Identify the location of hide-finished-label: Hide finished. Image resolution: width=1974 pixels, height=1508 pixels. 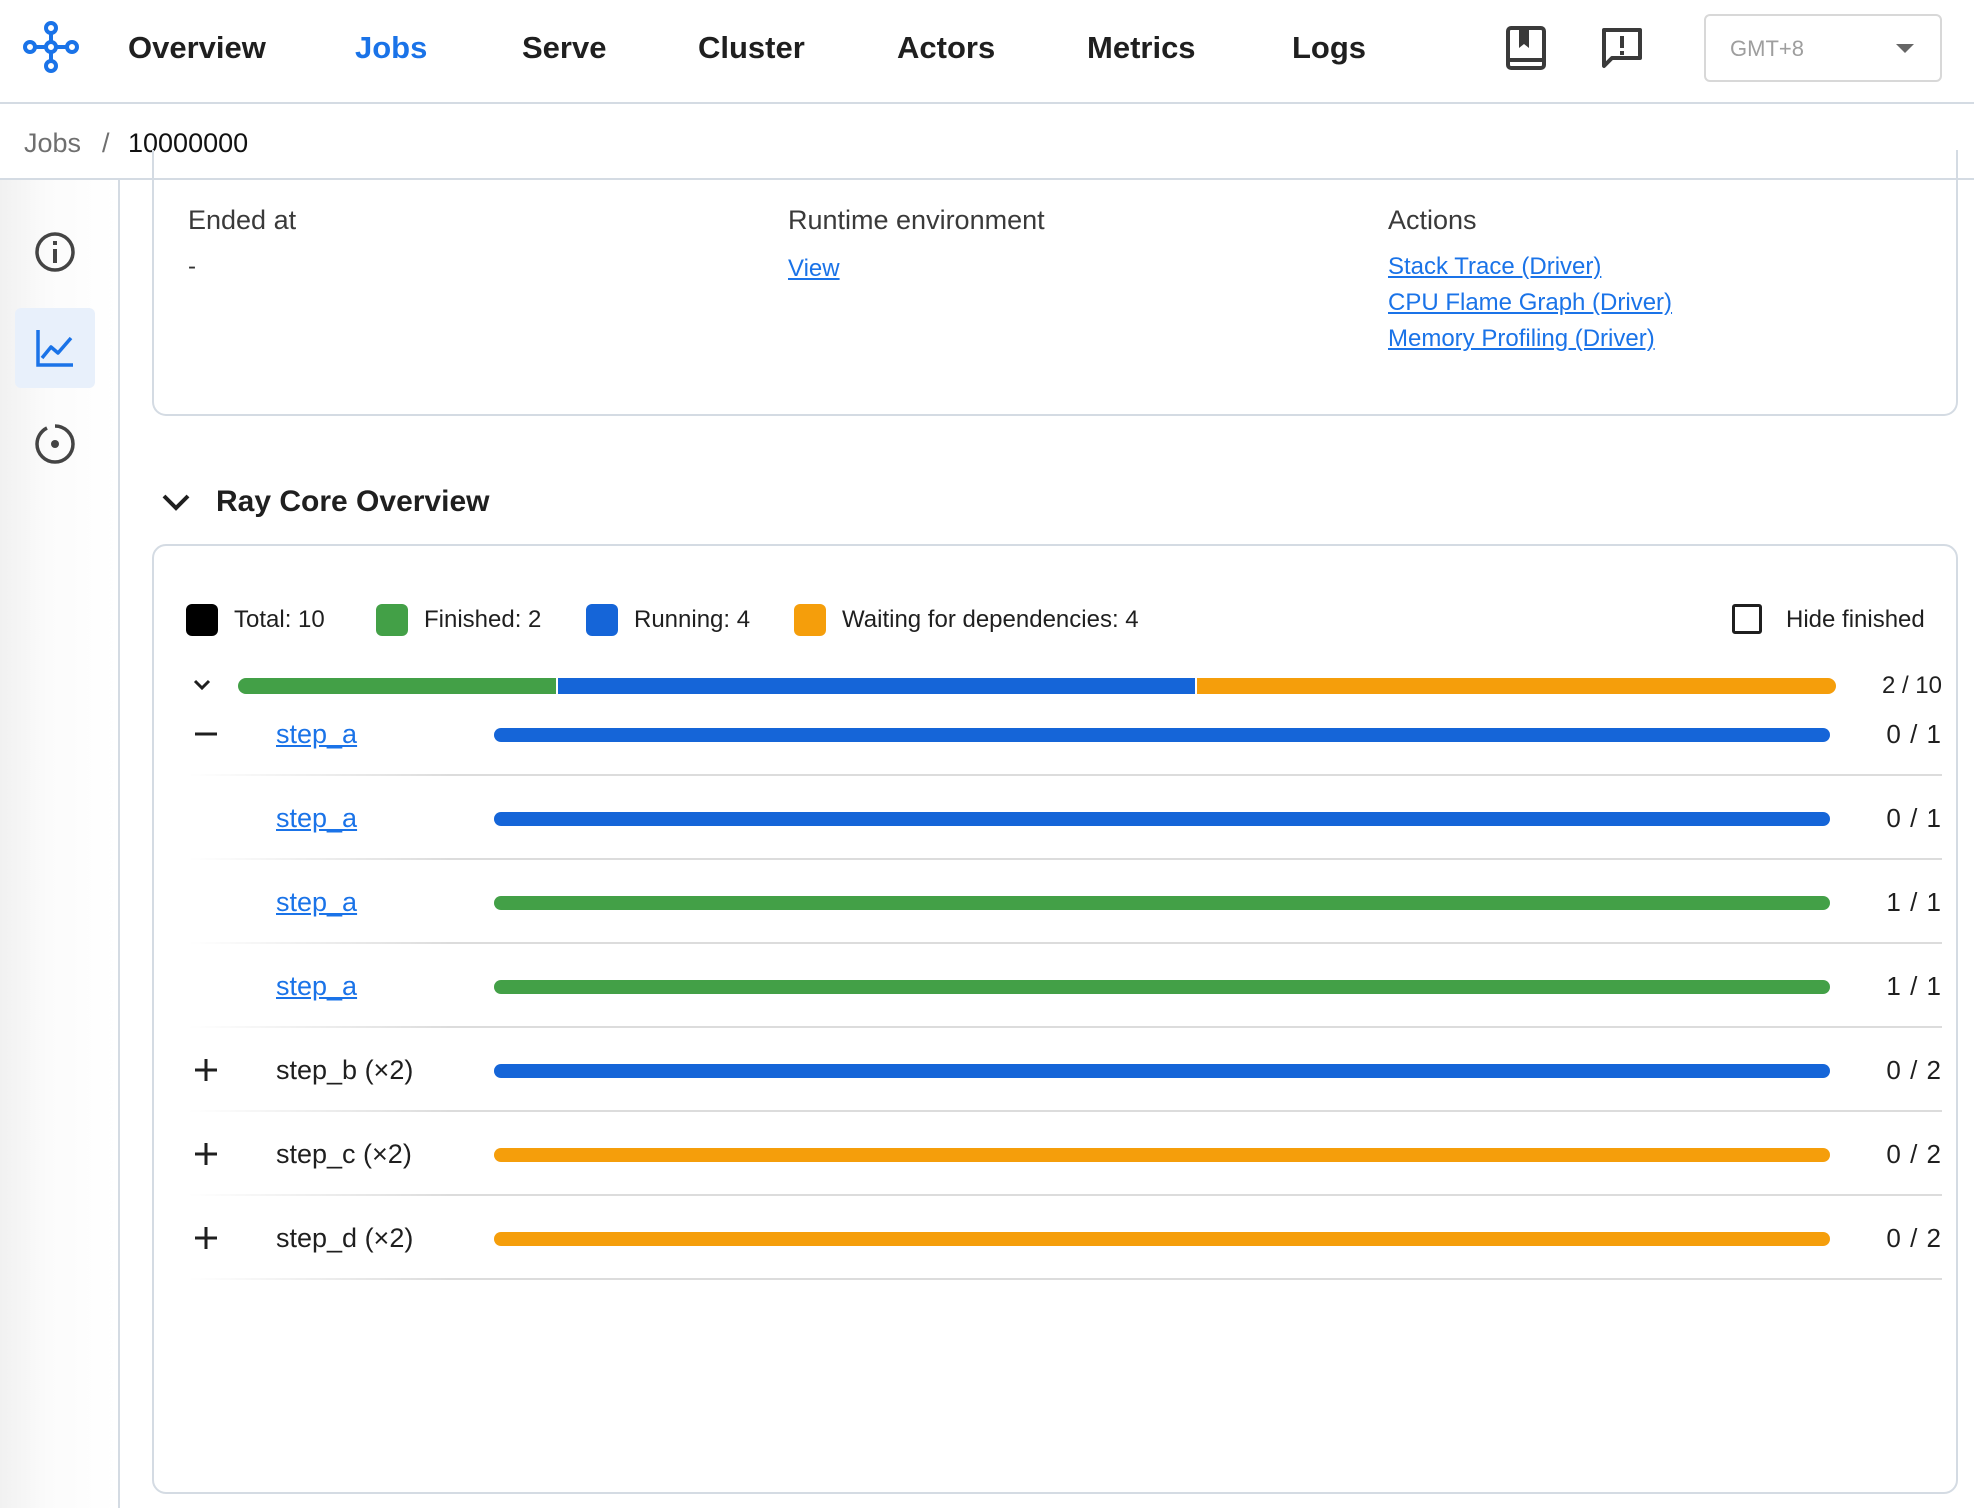
(1855, 619).